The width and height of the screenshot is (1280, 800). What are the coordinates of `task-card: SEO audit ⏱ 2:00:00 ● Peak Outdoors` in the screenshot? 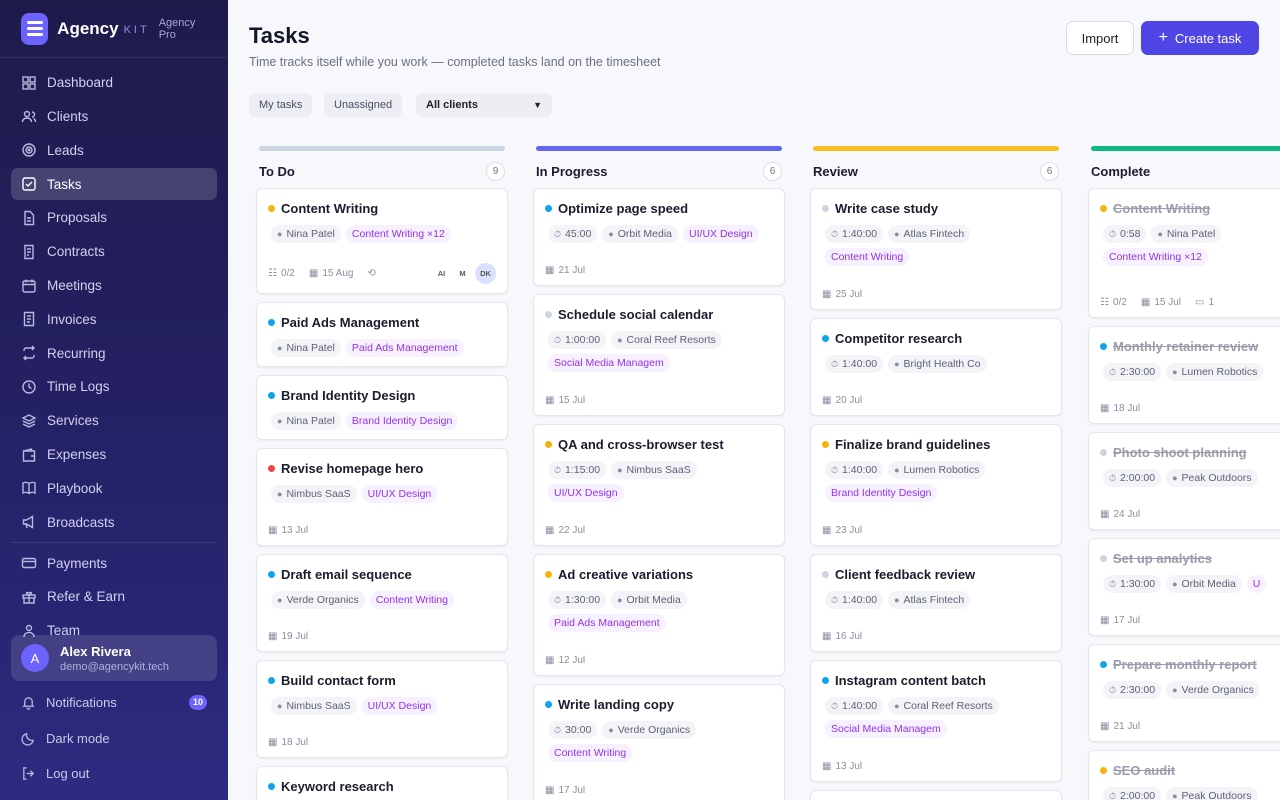 It's located at (1184, 775).